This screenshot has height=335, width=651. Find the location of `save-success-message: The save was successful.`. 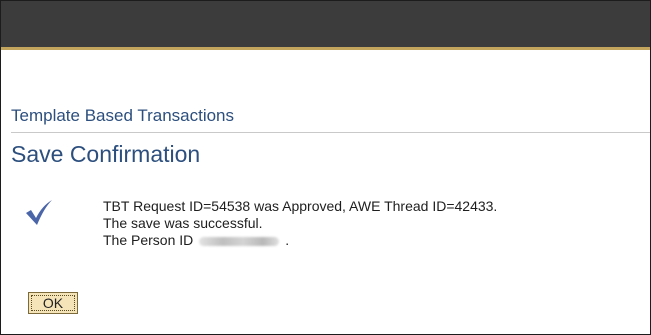

save-success-message: The save was successful. is located at coordinates (183, 223).